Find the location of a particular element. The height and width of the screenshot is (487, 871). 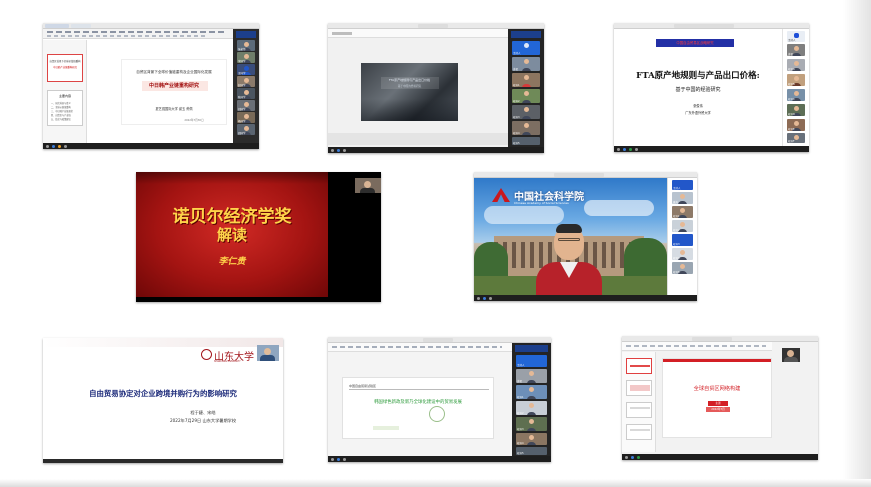

participant-video: 赵同学 is located at coordinates (246, 81).